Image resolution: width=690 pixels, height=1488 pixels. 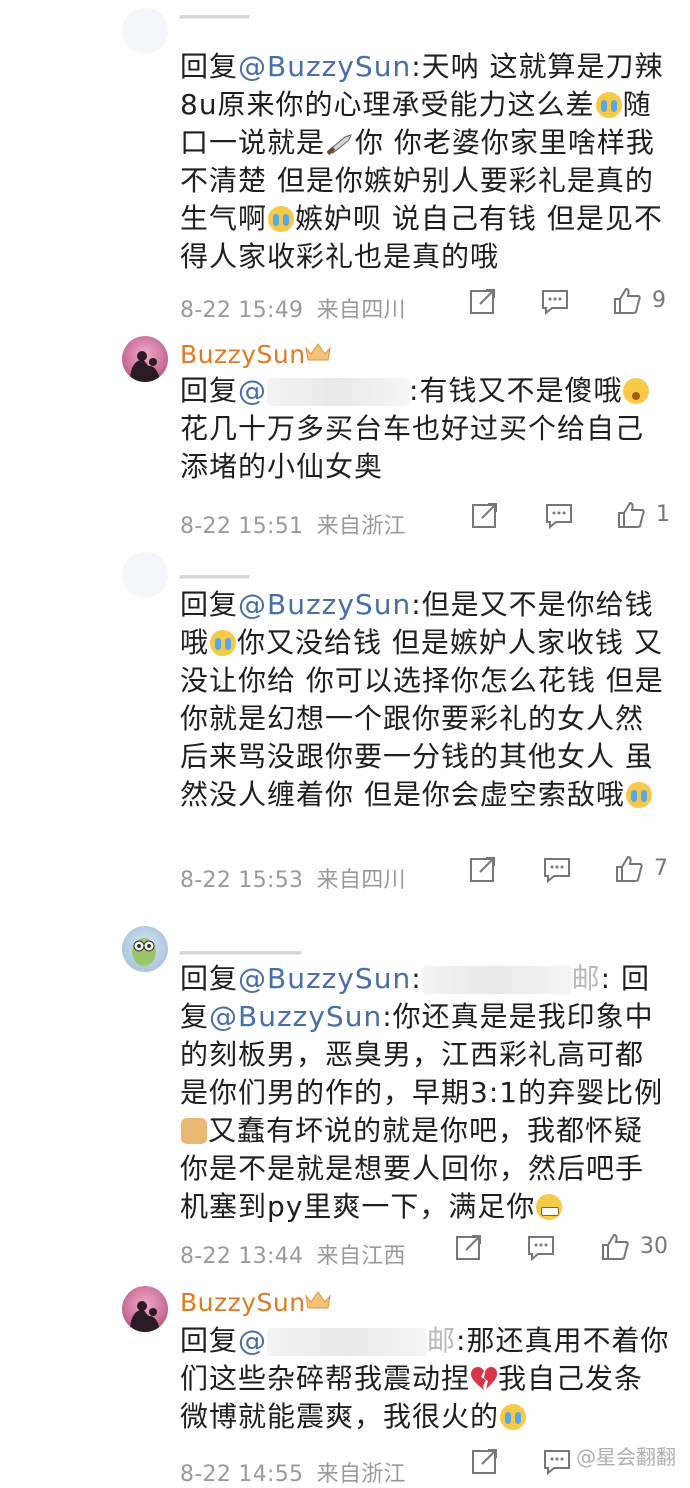 I want to click on username-obscured: ▁▁▁▁▁▁▁, so click(x=241, y=942).